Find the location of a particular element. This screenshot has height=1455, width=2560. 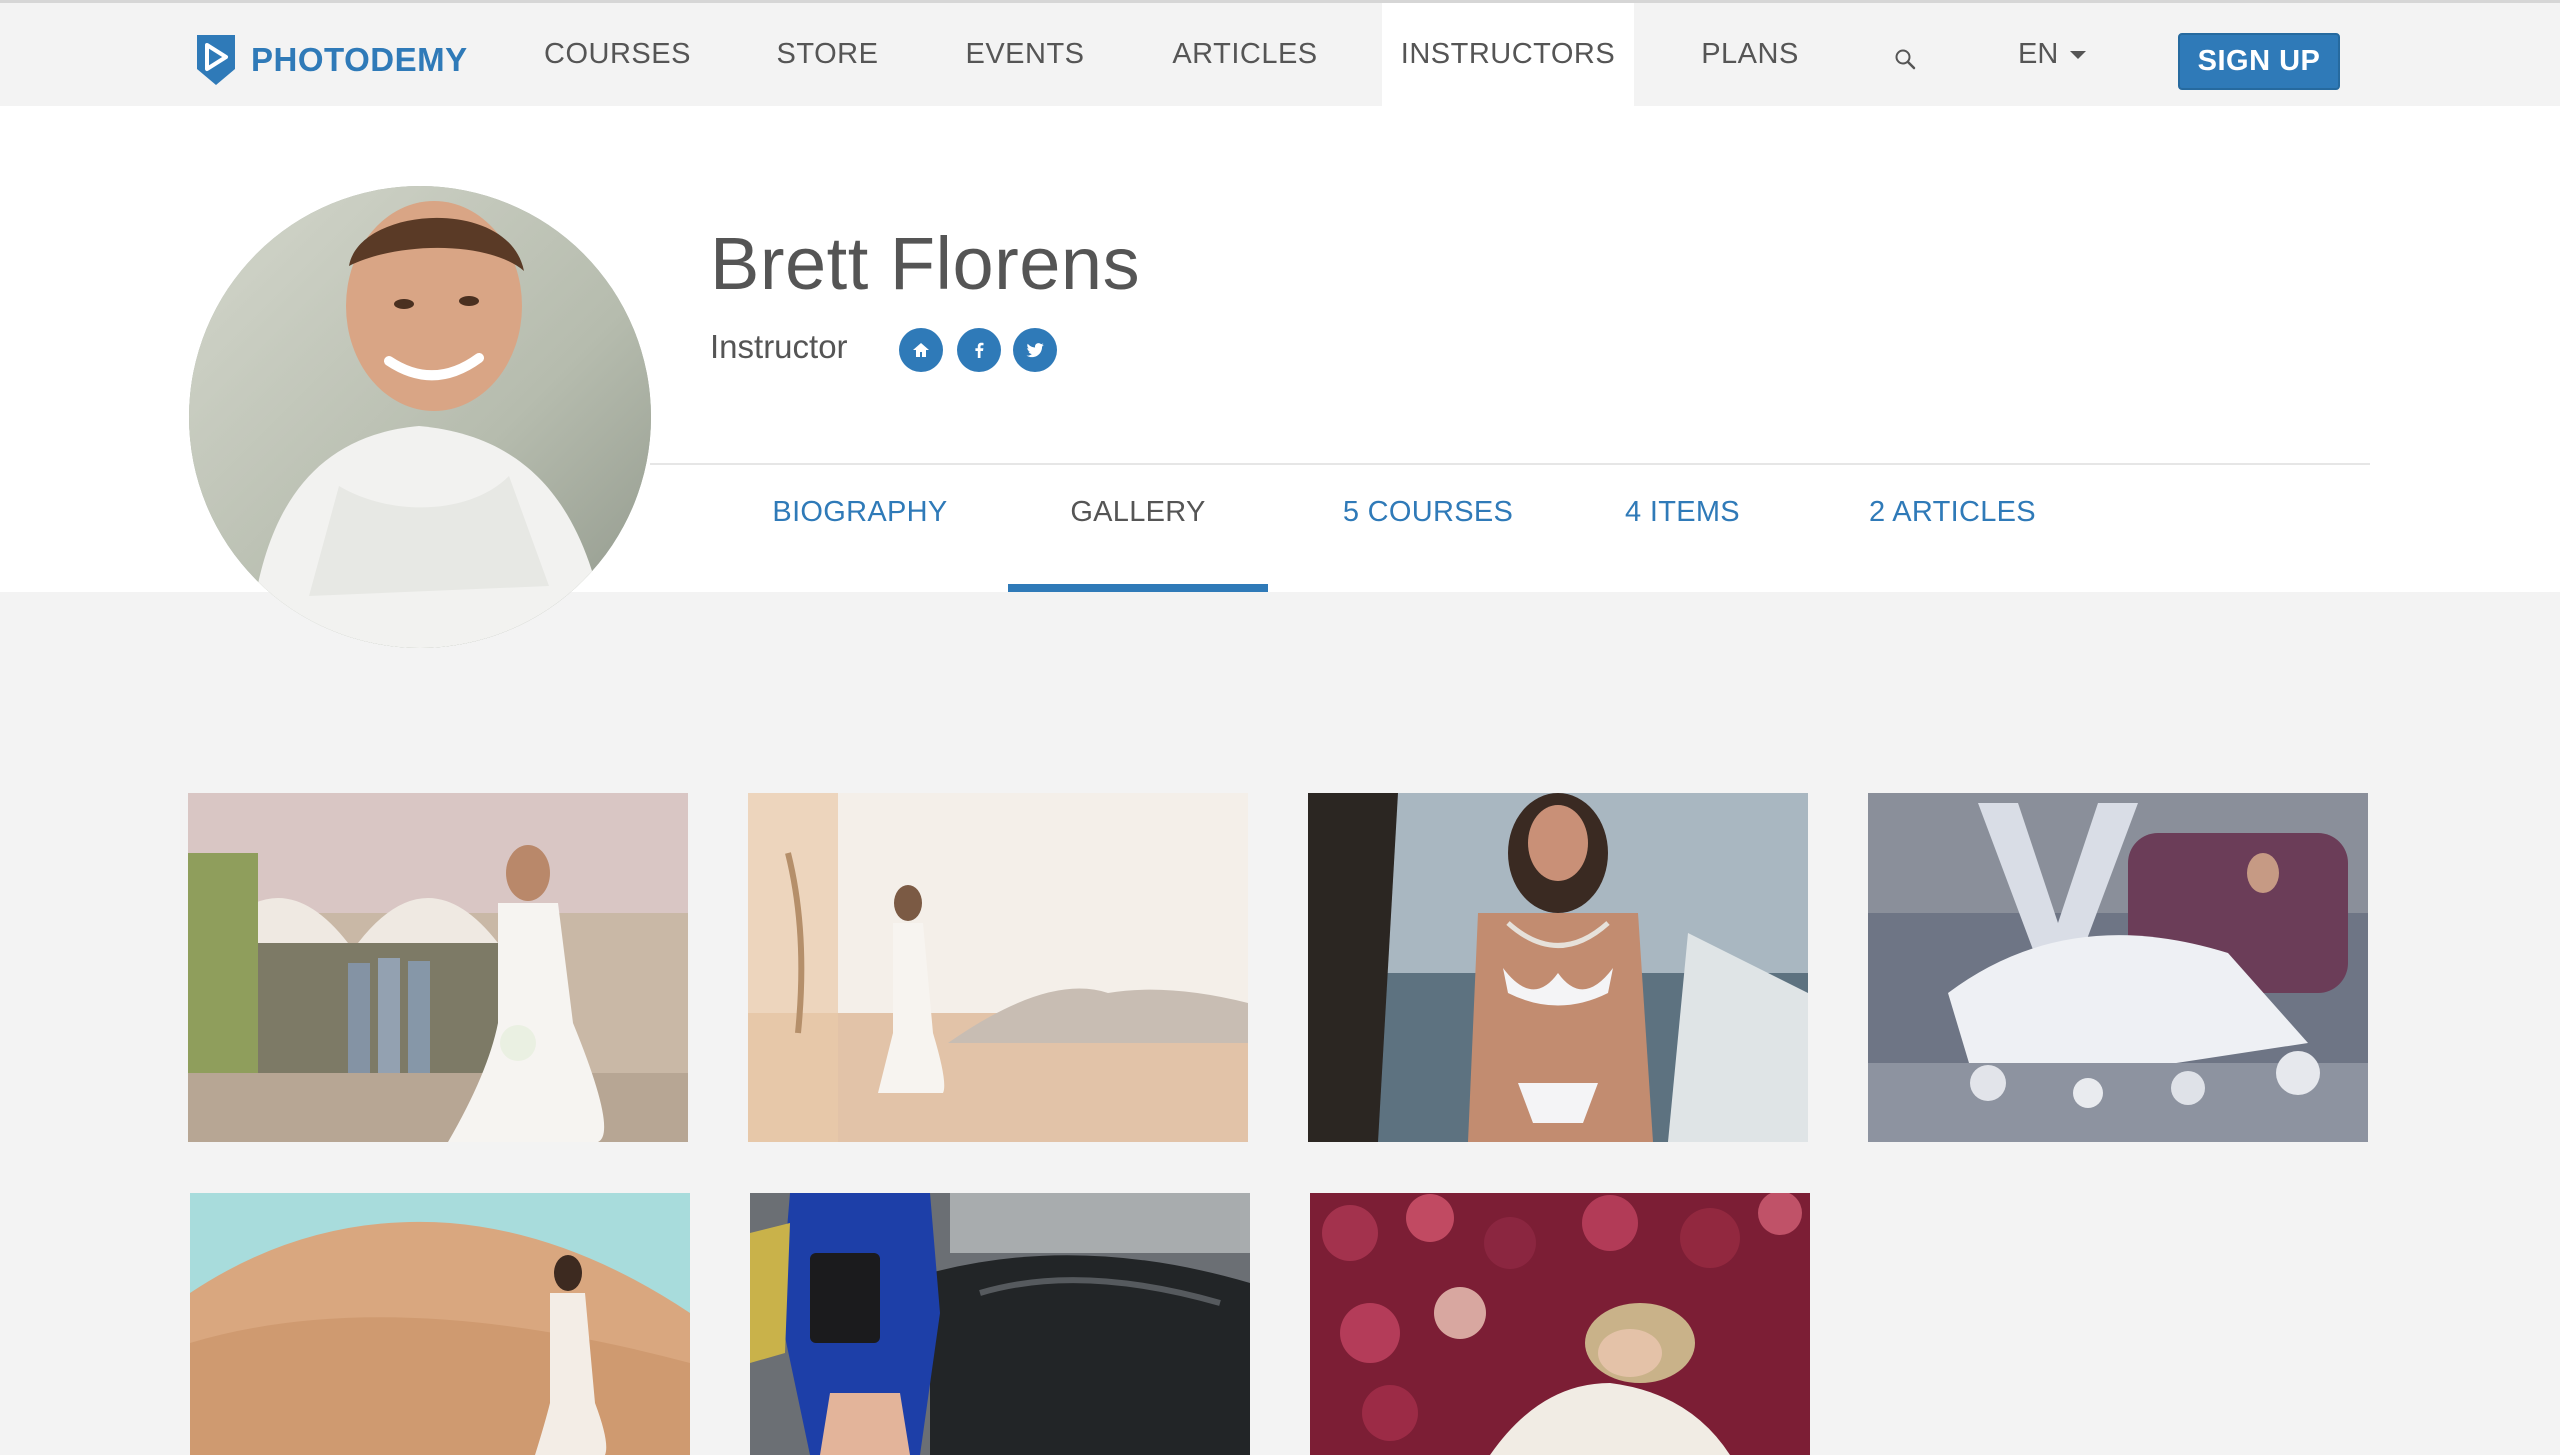

facebook-icon is located at coordinates (979, 350).